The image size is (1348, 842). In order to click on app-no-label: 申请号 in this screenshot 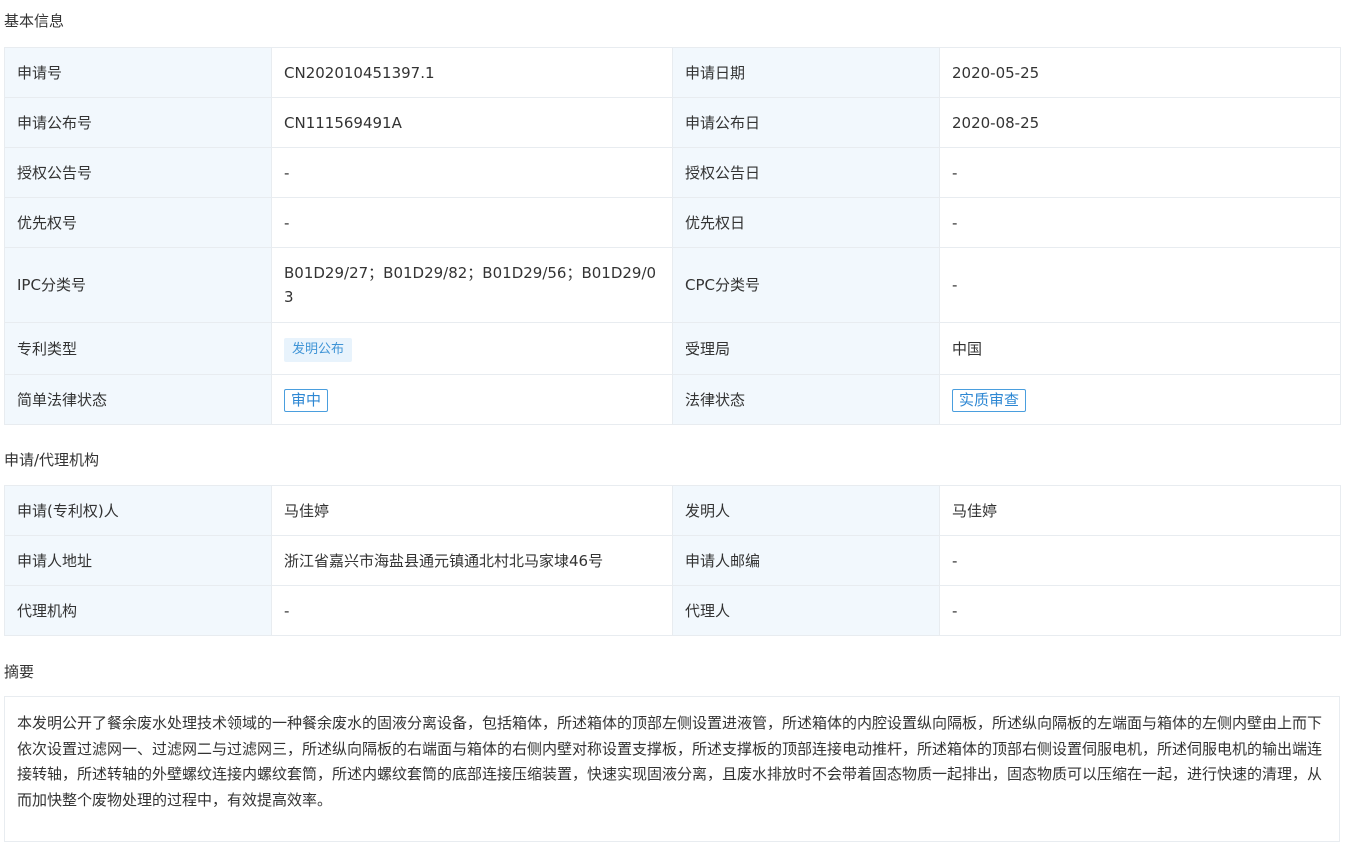, I will do `click(138, 72)`.